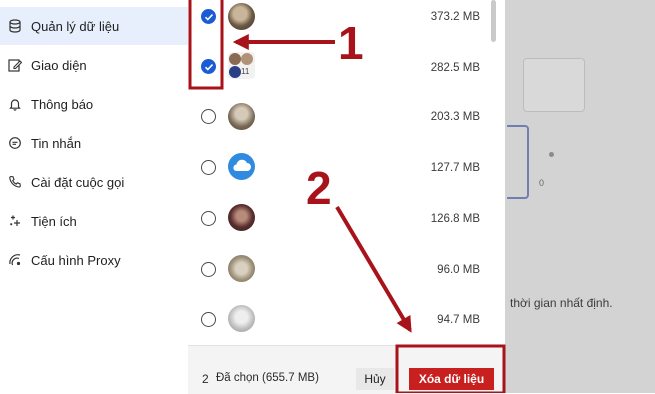  I want to click on cloud-icon, so click(242, 165).